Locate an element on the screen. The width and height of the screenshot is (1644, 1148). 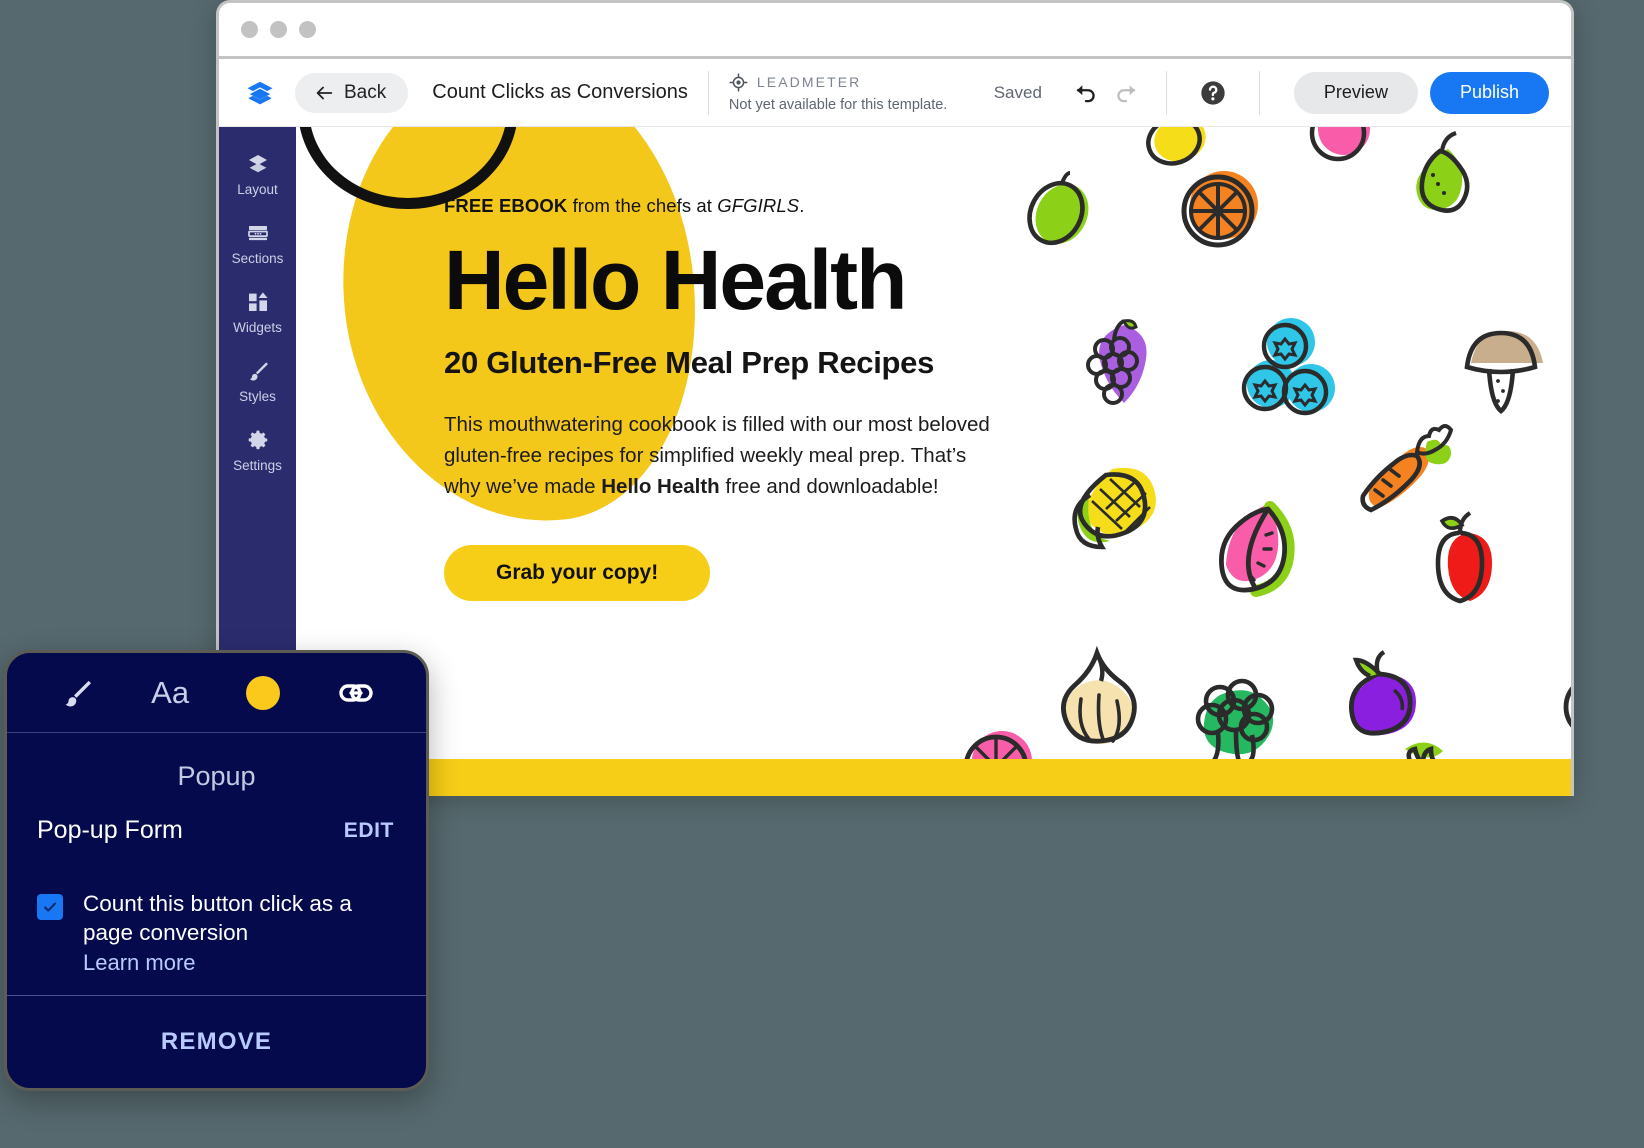
check-icon is located at coordinates (50, 907).